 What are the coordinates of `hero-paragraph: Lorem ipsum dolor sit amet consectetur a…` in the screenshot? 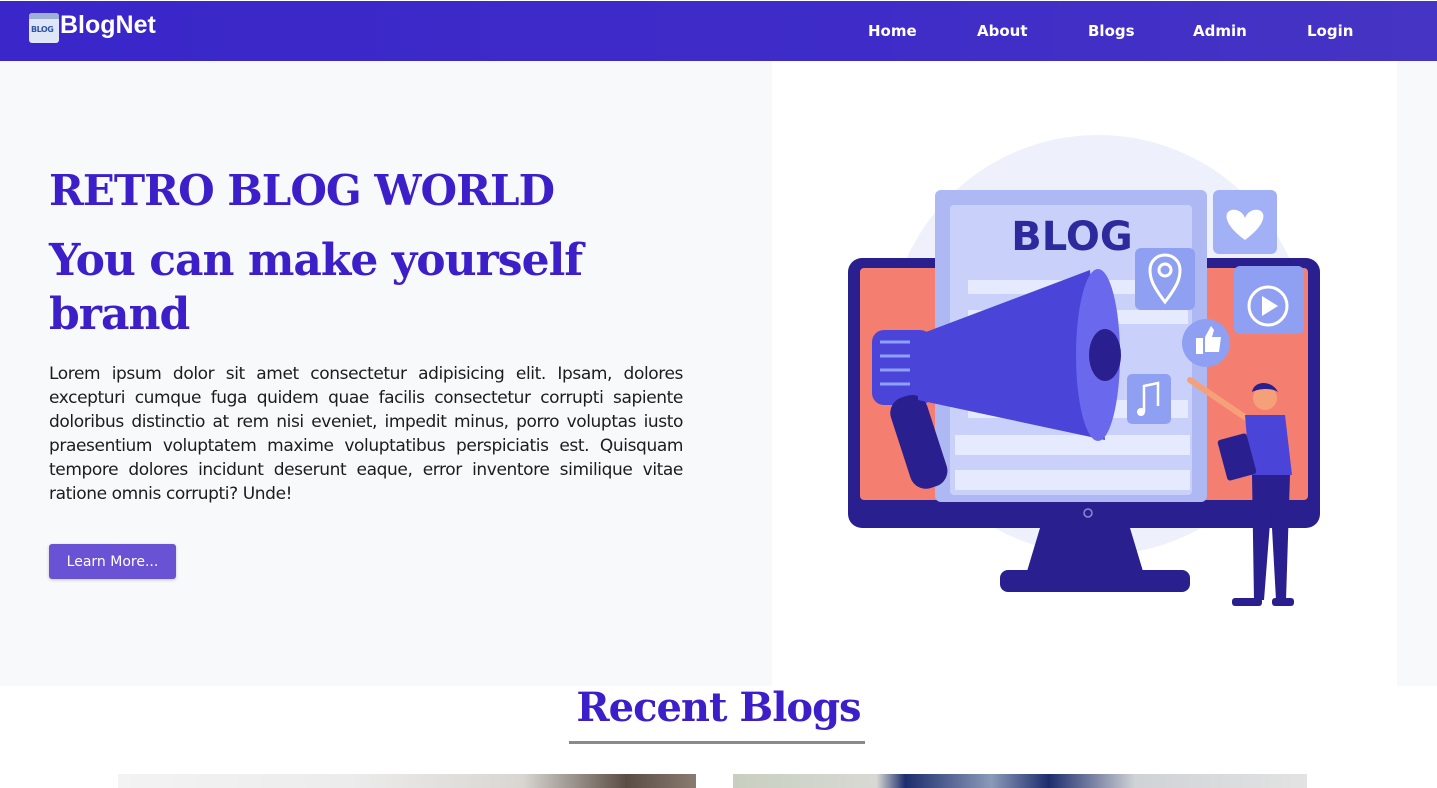 It's located at (366, 434).